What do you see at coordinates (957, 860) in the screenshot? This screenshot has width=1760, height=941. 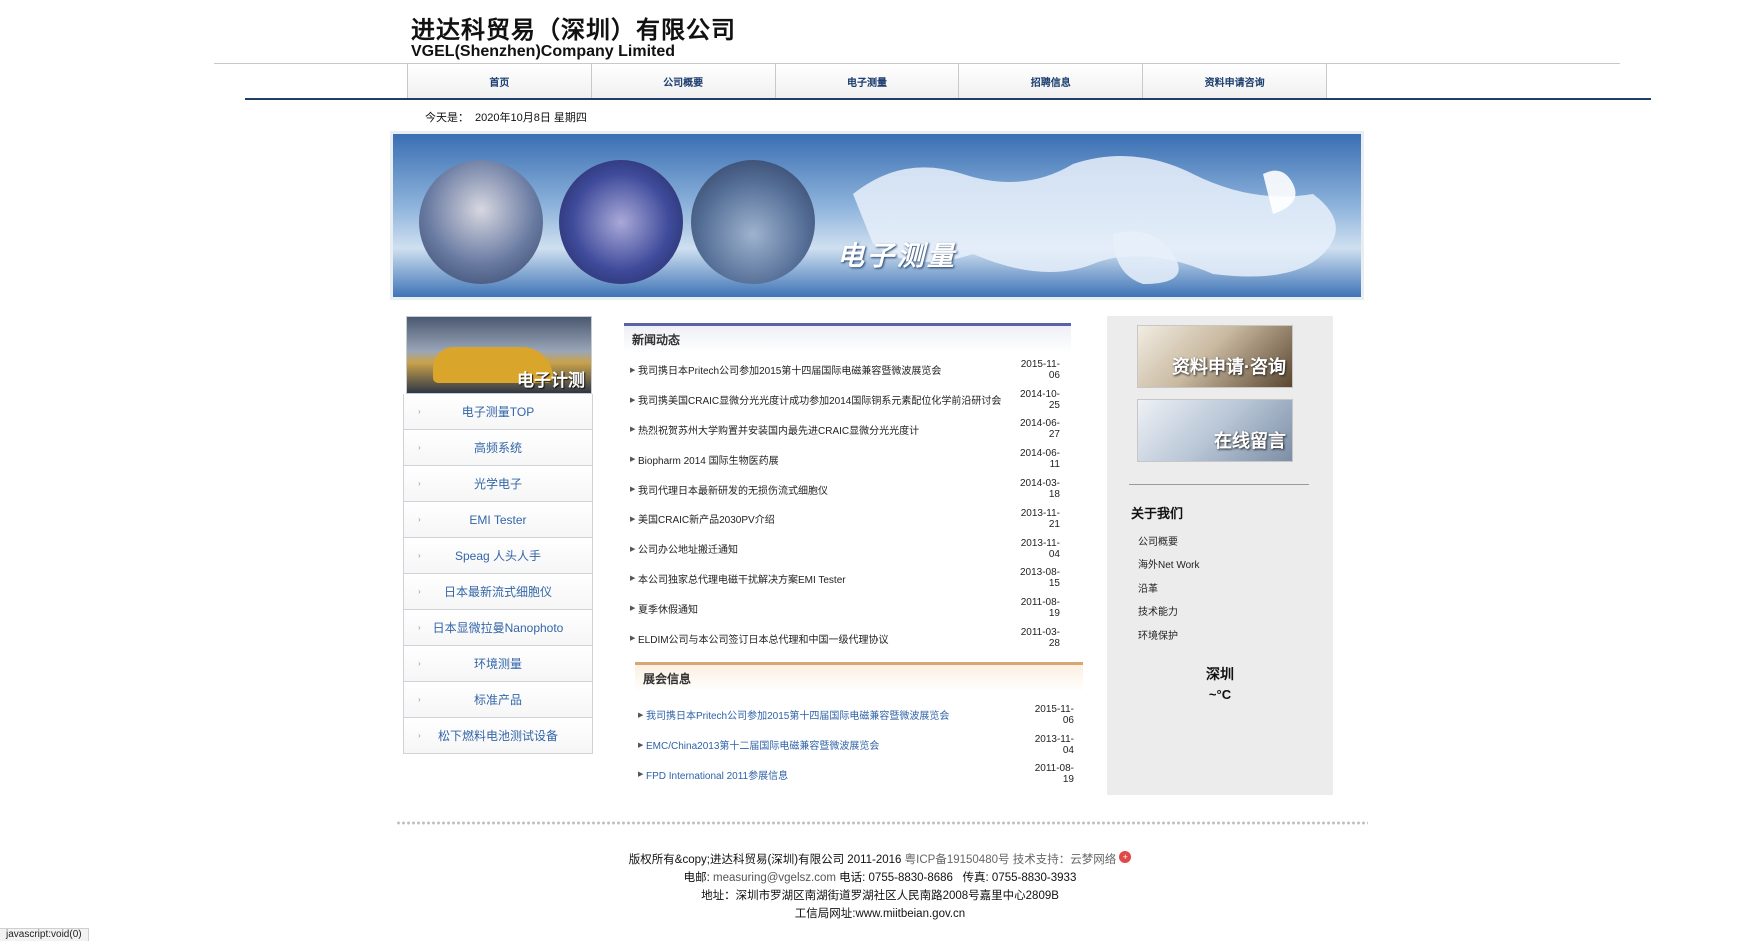 I see `icp-link: 粤ICP备19150480号` at bounding box center [957, 860].